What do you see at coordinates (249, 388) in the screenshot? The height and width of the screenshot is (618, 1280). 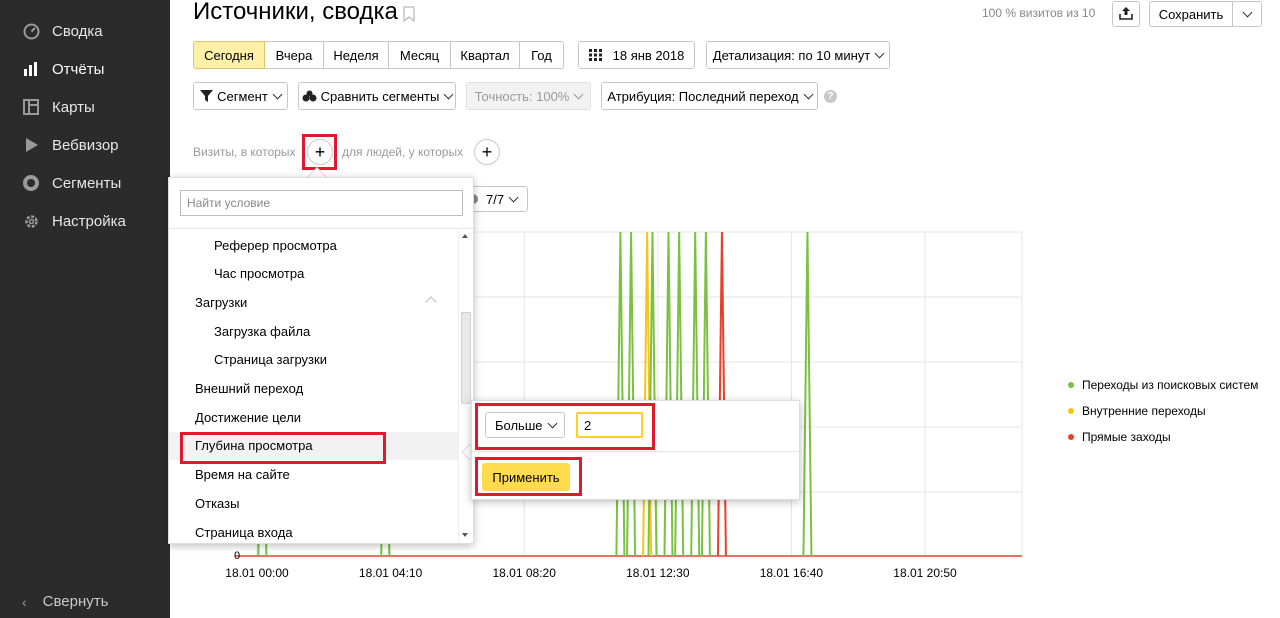 I see `condition-option-label: Внешний переход` at bounding box center [249, 388].